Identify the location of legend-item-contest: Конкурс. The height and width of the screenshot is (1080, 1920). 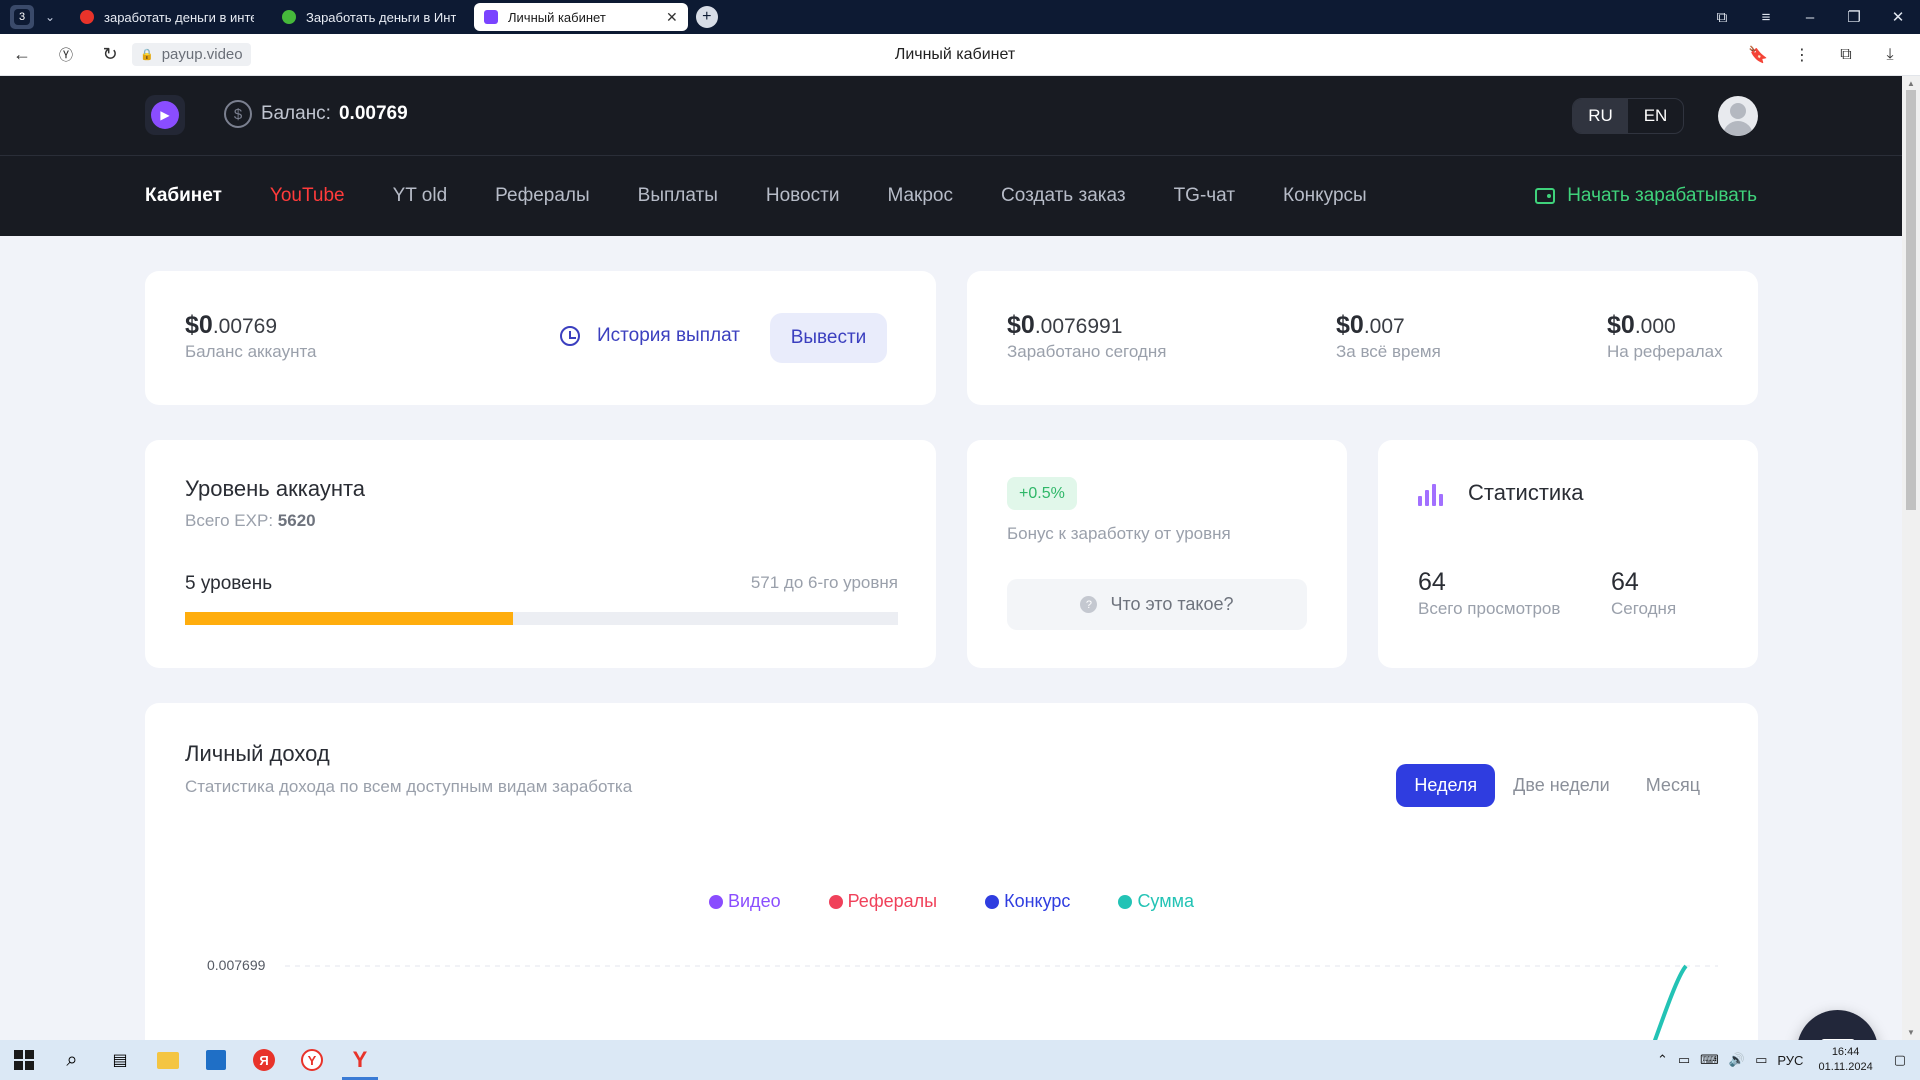
(1027, 901).